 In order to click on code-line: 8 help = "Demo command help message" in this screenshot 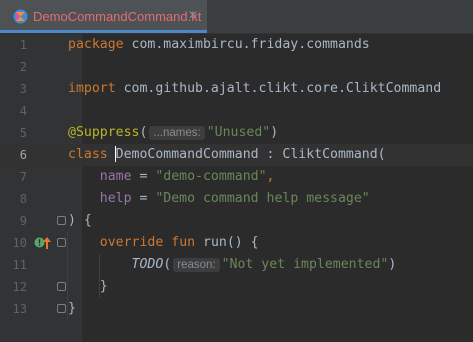, I will do `click(236, 199)`.